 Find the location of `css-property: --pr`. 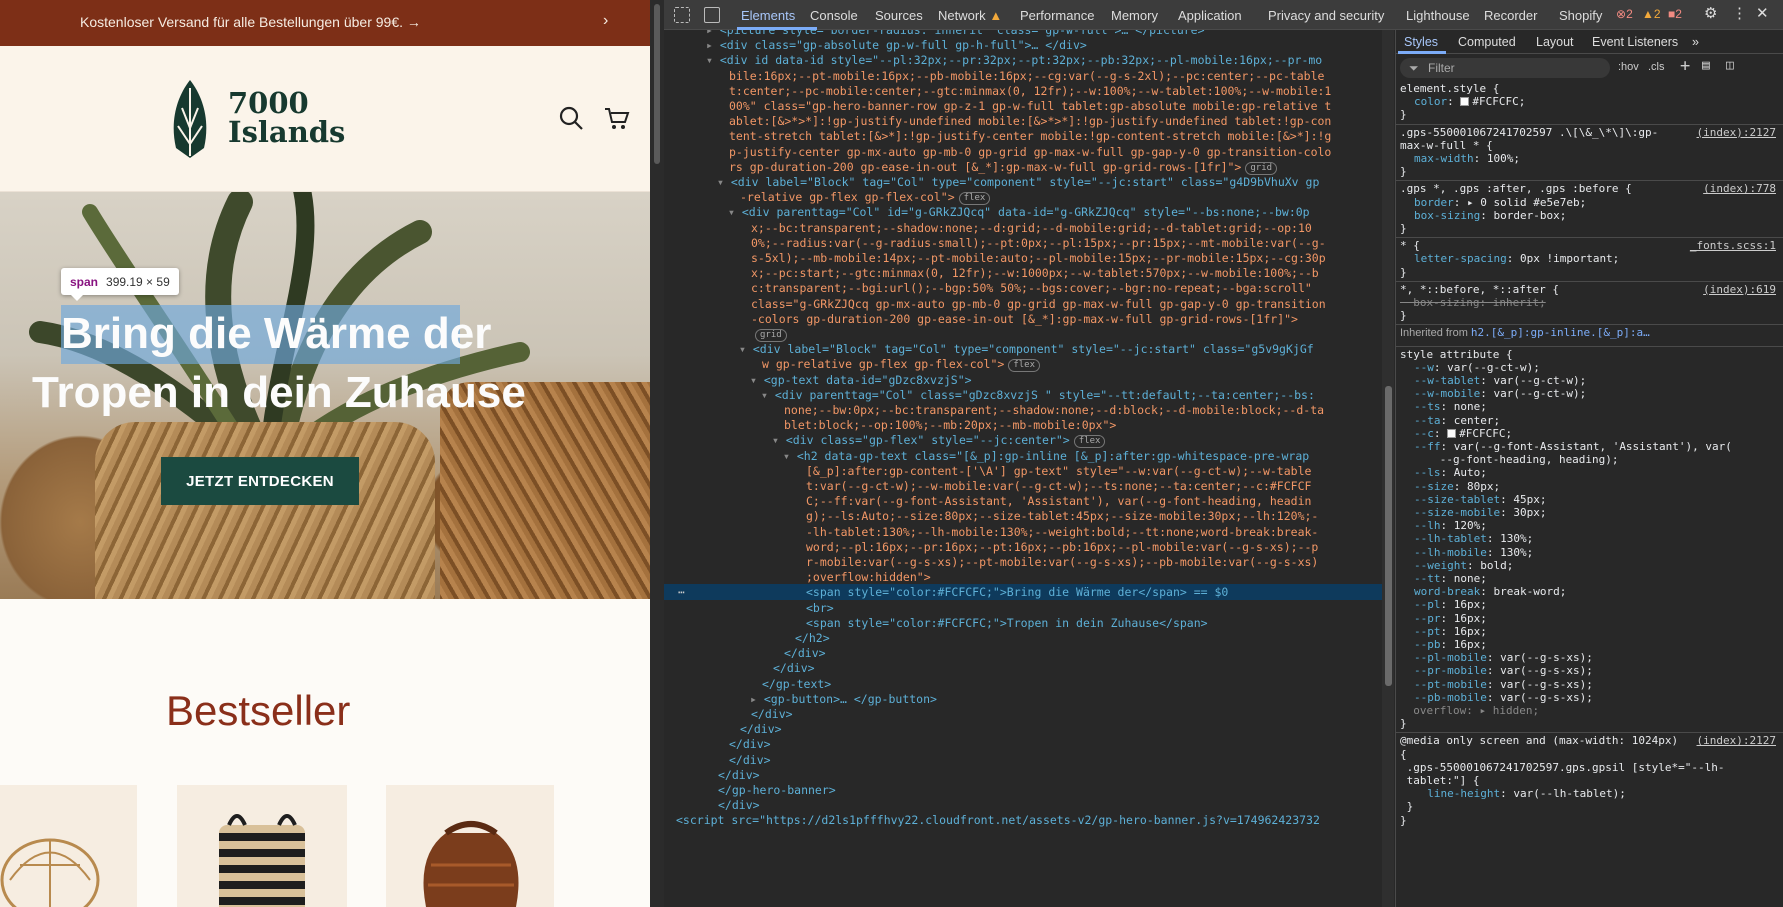

css-property: --pr is located at coordinates (1420, 618).